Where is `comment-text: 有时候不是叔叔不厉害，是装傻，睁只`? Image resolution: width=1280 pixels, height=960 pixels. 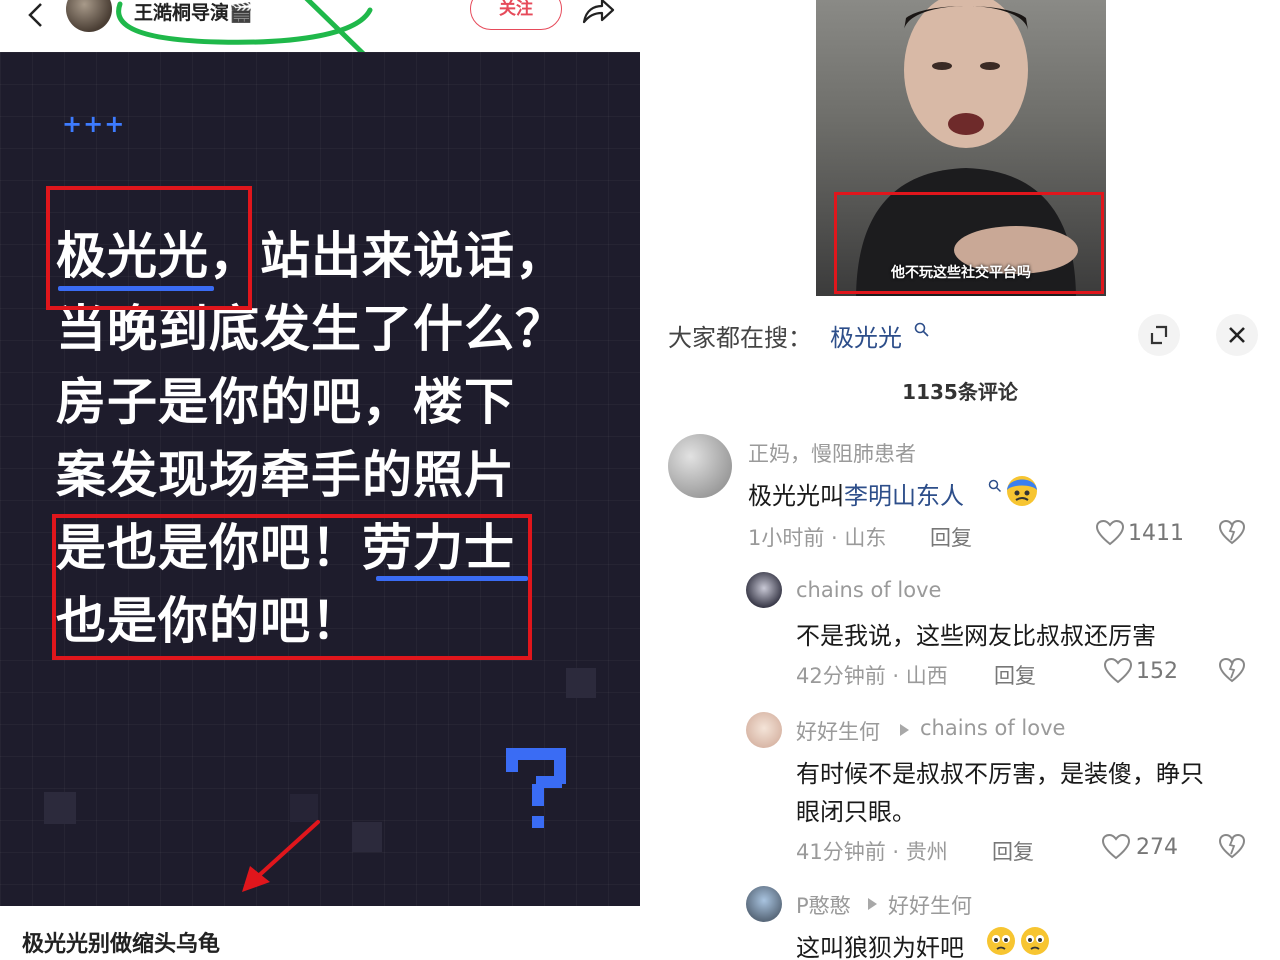 comment-text: 有时候不是叔叔不厉害，是装傻，睁只 is located at coordinates (1000, 774).